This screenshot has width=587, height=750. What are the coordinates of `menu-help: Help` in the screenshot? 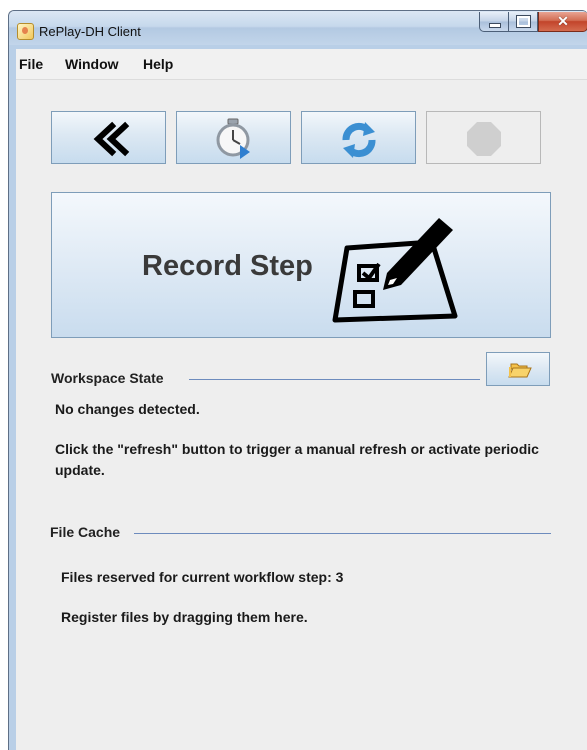 It's located at (158, 64).